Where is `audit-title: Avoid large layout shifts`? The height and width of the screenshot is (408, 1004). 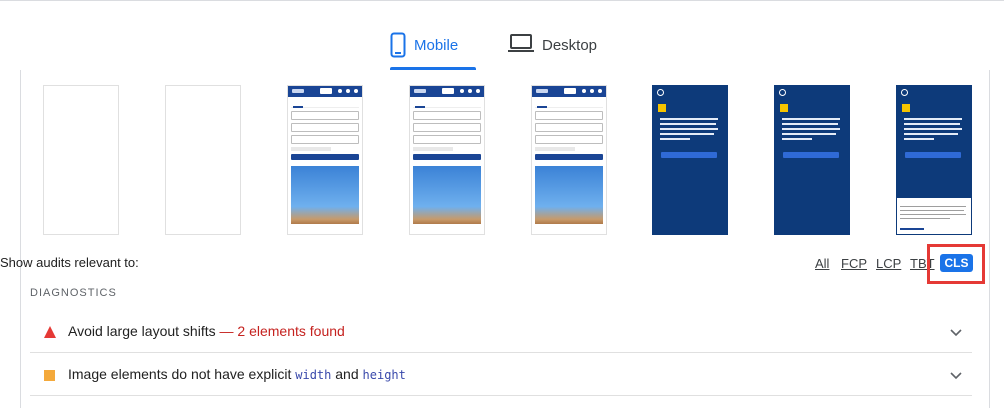 audit-title: Avoid large layout shifts is located at coordinates (142, 331).